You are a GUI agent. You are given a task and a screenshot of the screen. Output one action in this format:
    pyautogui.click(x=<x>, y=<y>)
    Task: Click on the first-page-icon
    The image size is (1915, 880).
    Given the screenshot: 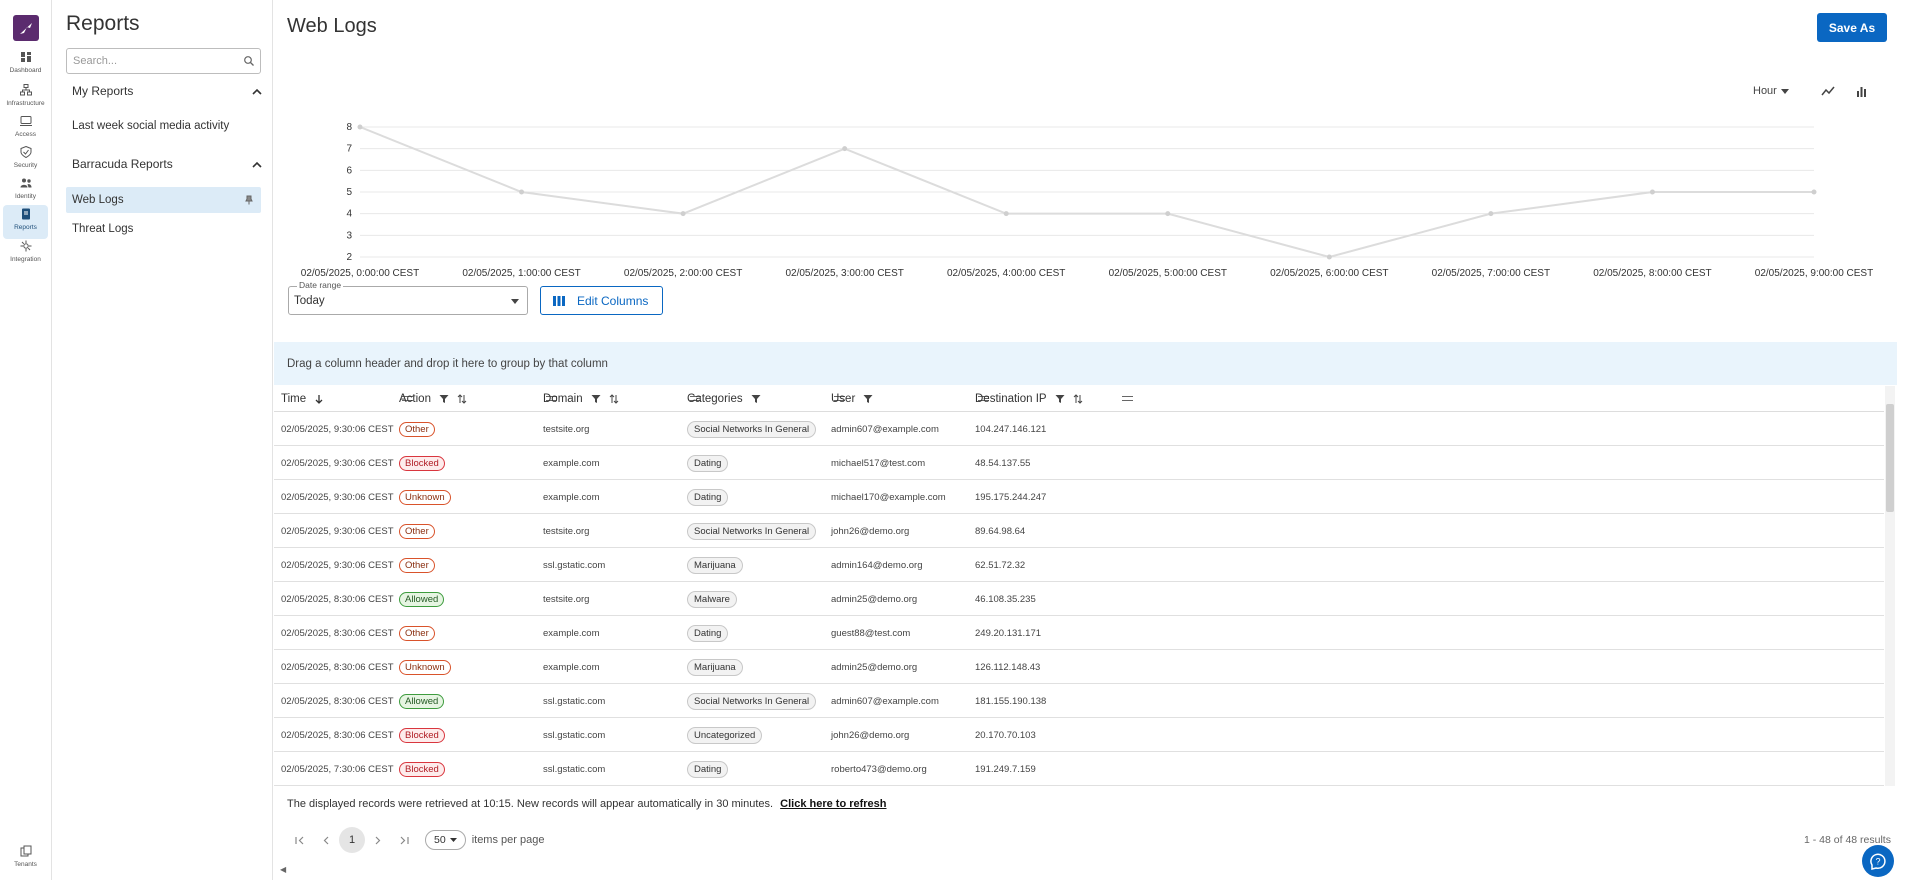 What is the action you would take?
    pyautogui.click(x=299, y=840)
    